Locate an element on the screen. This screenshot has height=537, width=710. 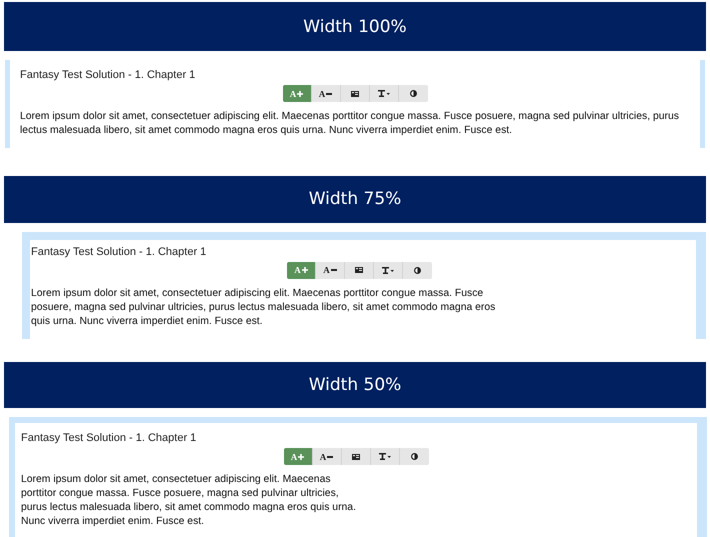
section-banner: Width 50% is located at coordinates (355, 385).